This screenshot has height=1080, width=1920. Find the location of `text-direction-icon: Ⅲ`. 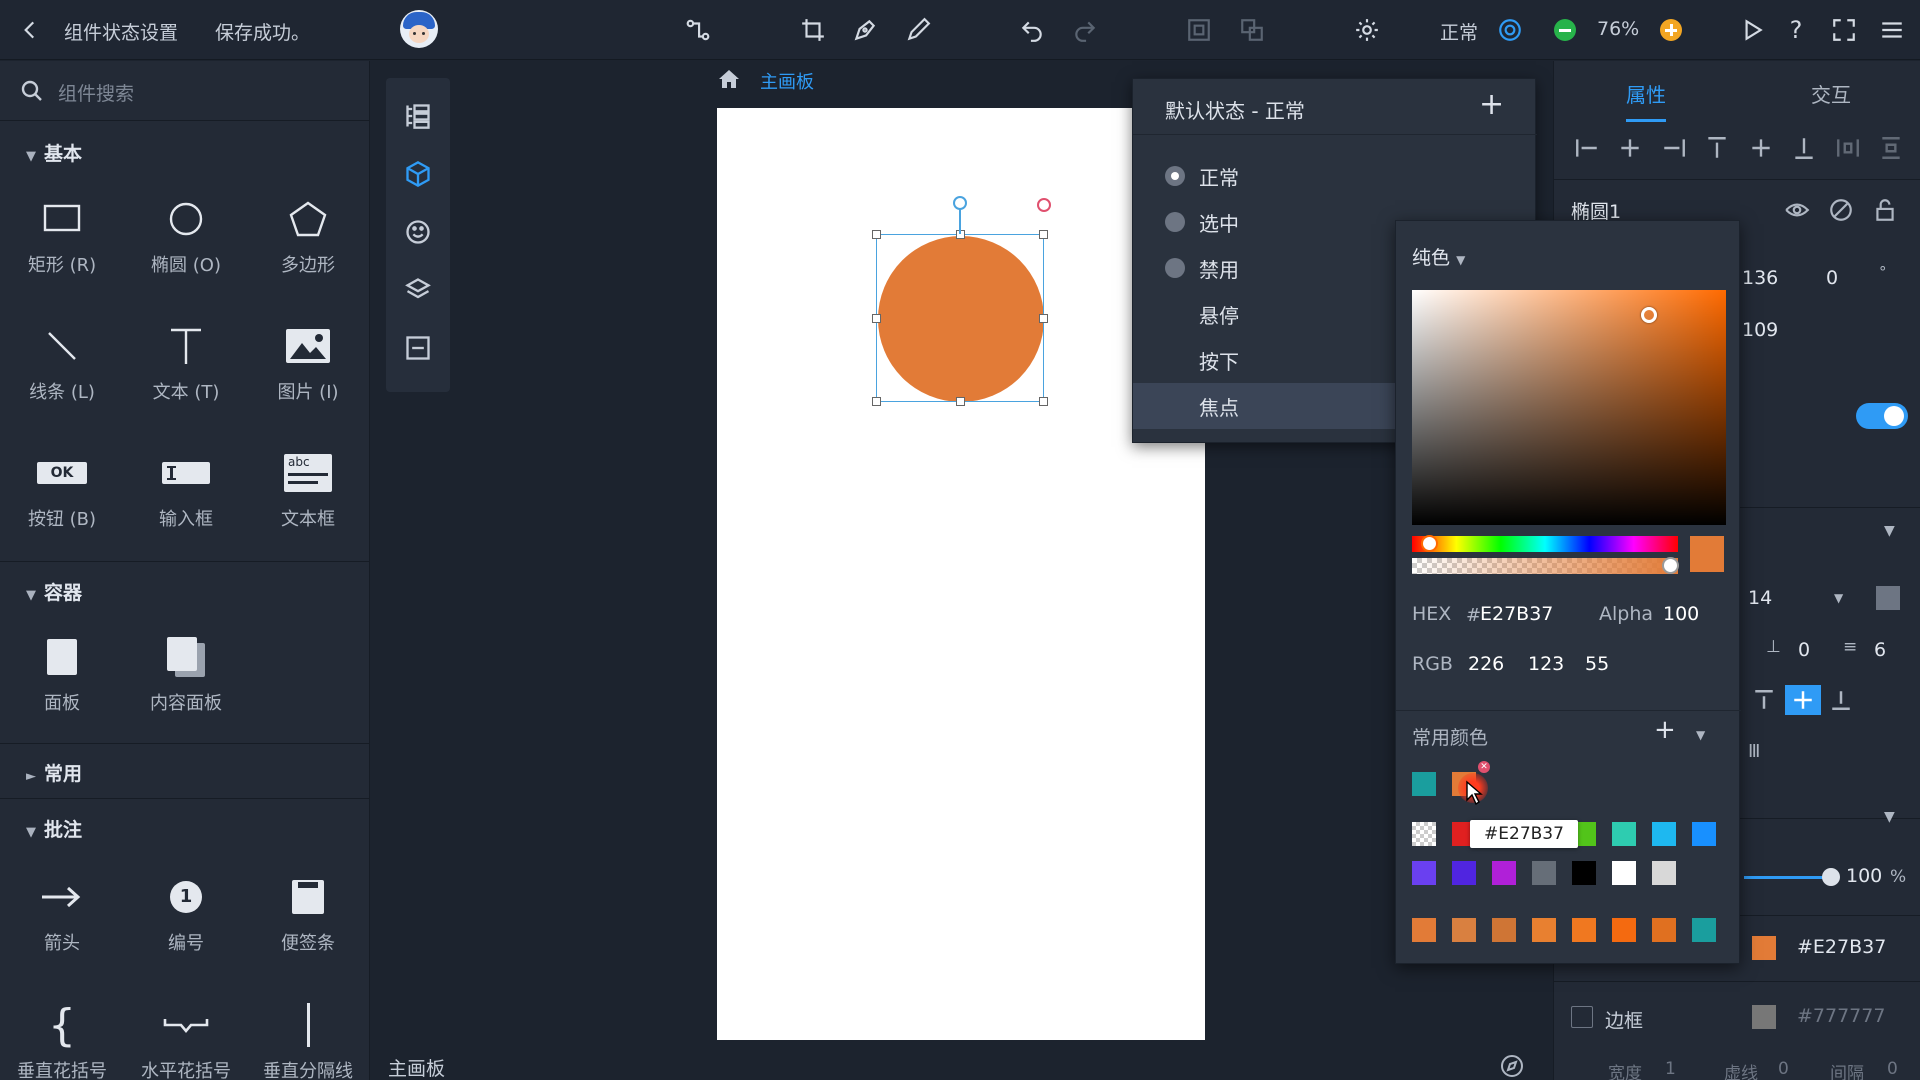

text-direction-icon: Ⅲ is located at coordinates (1754, 751).